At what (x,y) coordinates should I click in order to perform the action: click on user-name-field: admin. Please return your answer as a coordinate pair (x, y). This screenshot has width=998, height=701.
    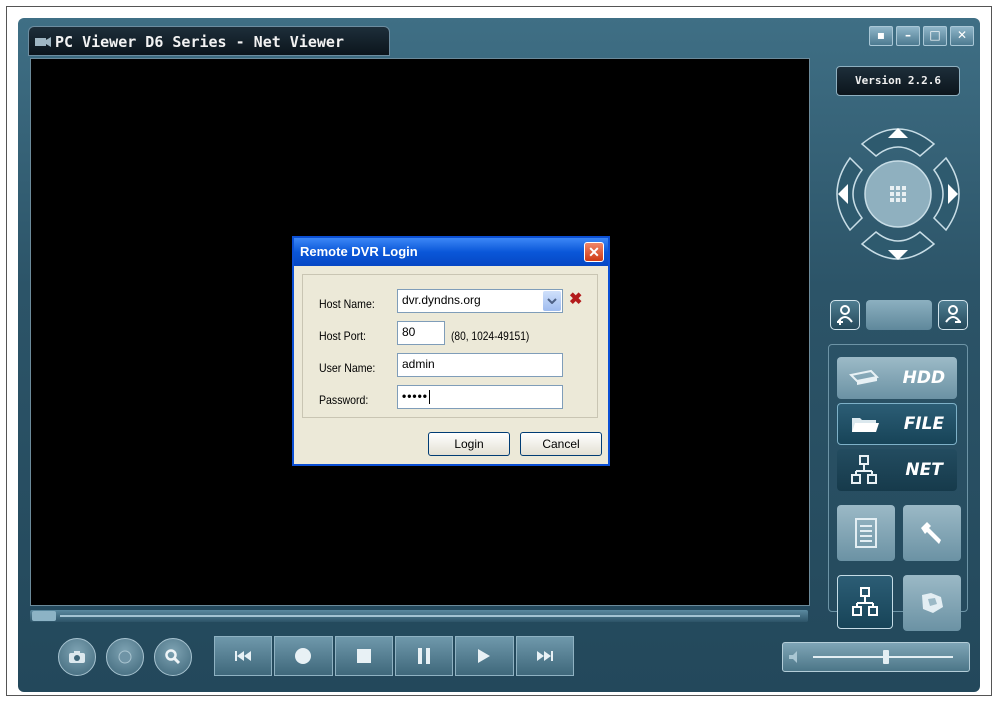
    Looking at the image, I should click on (480, 365).